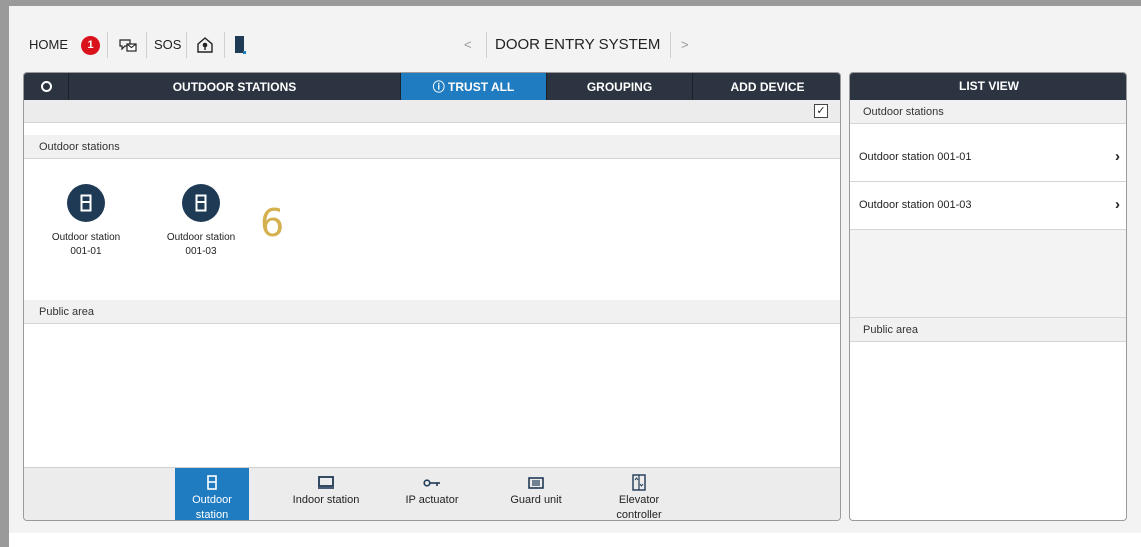 The image size is (1141, 547). I want to click on door-icon, so click(240, 45).